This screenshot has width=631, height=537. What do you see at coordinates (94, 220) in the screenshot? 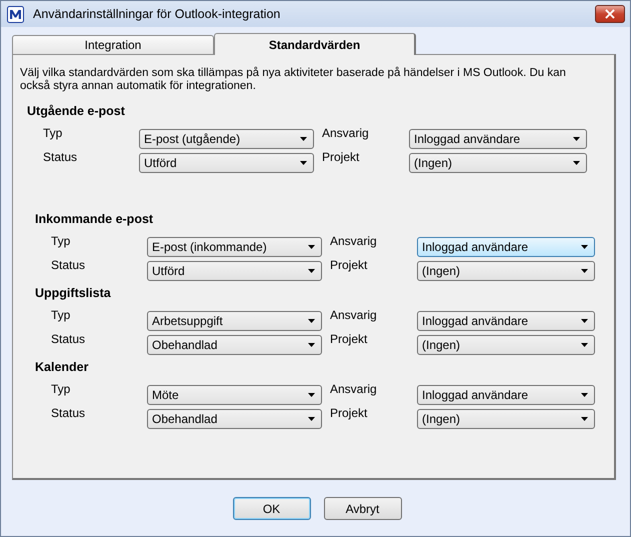
I see `section-heading: Inkommande e-post` at bounding box center [94, 220].